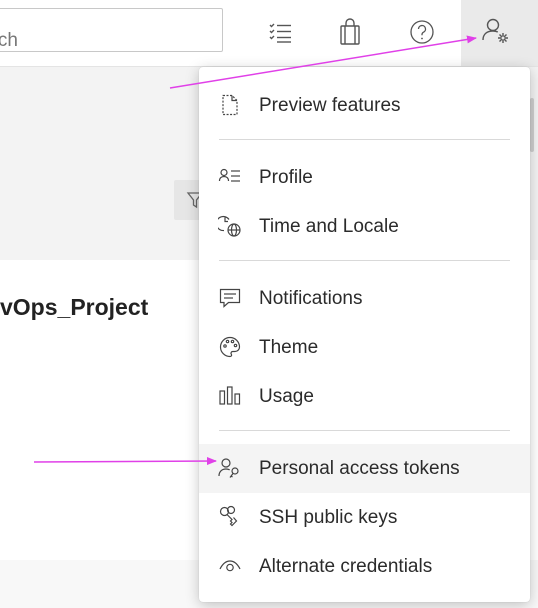  Describe the element at coordinates (230, 347) in the screenshot. I see `palette-icon` at that location.